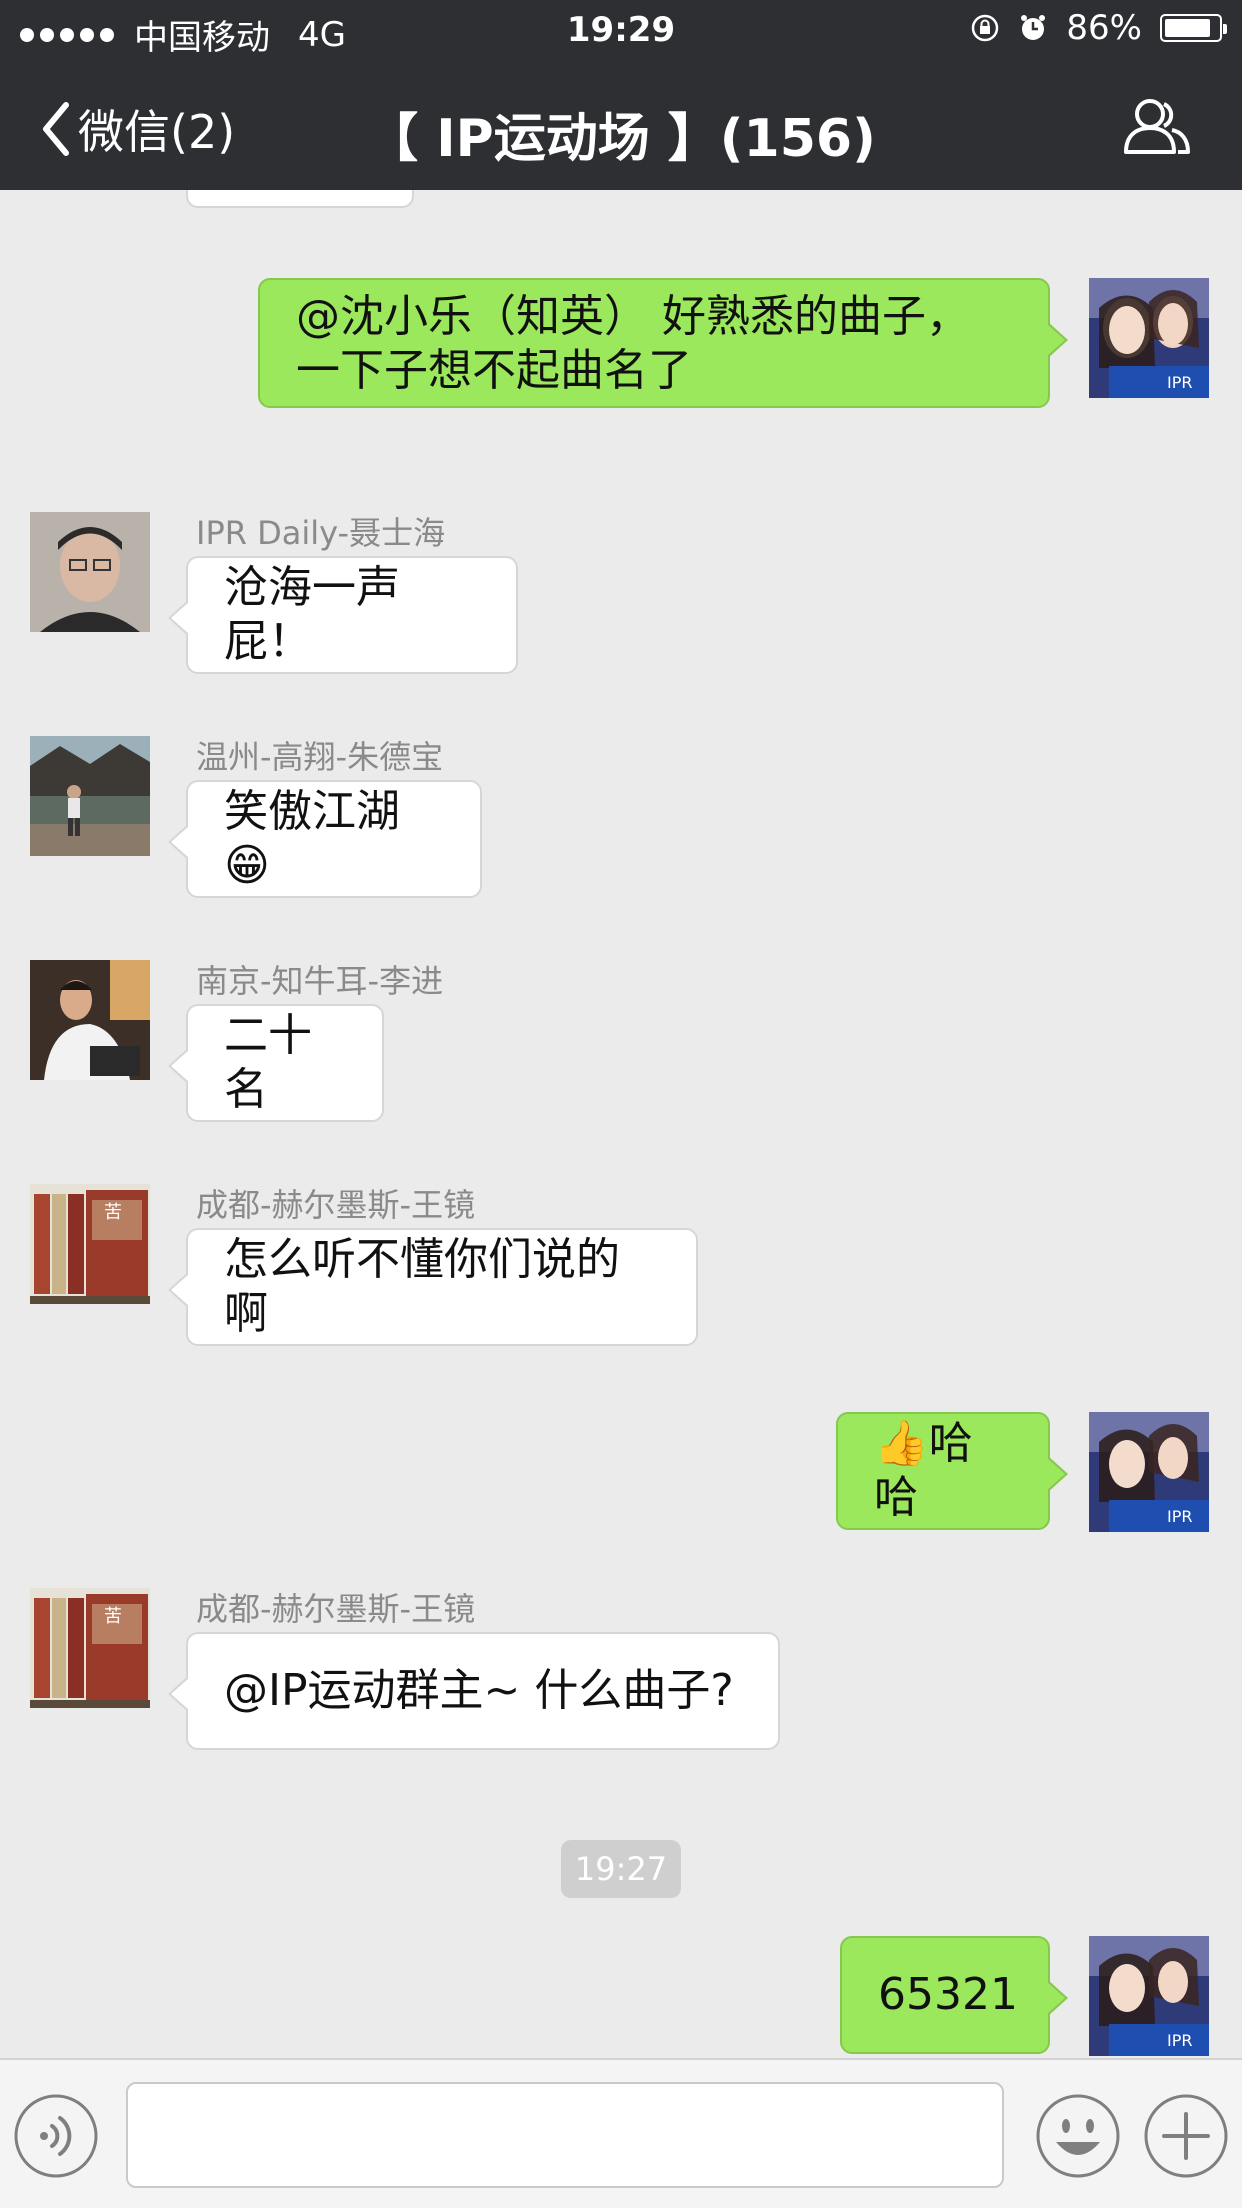 This screenshot has width=1242, height=2208. I want to click on nav-bar: 微信(2) 【 IP运动场 】(156), so click(621, 126).